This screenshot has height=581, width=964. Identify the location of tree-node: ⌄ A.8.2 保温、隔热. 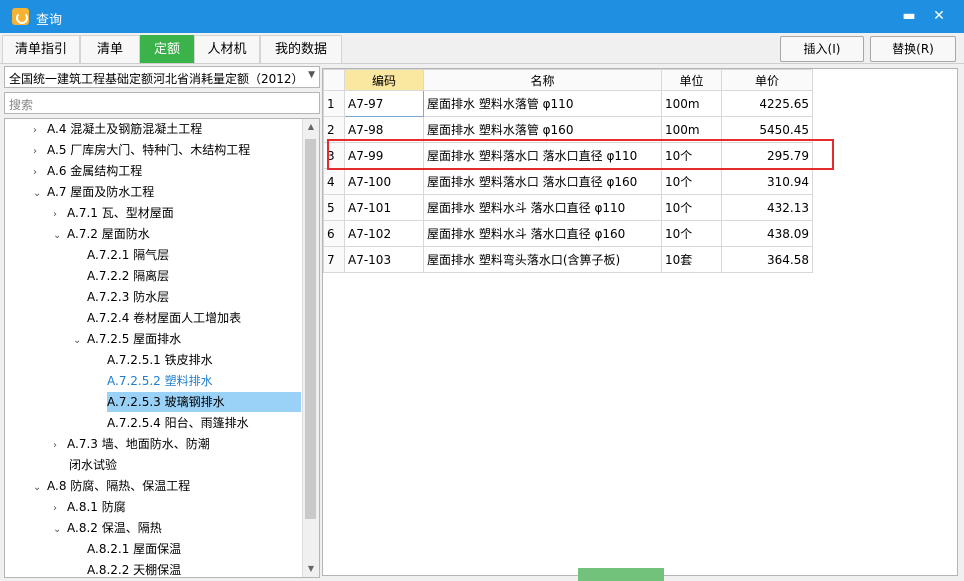
(107, 528).